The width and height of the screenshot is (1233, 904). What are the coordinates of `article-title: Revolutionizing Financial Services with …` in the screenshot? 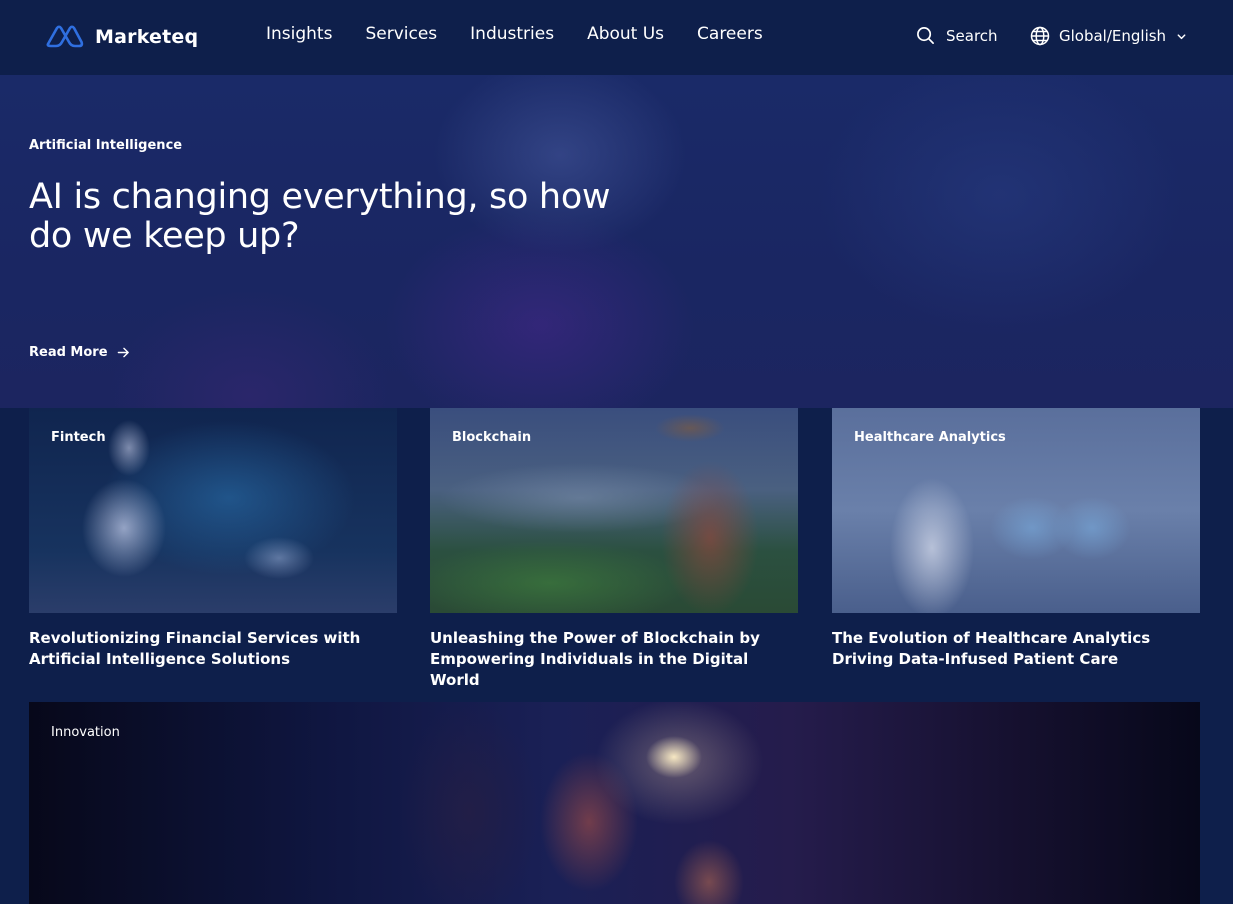 It's located at (213, 649).